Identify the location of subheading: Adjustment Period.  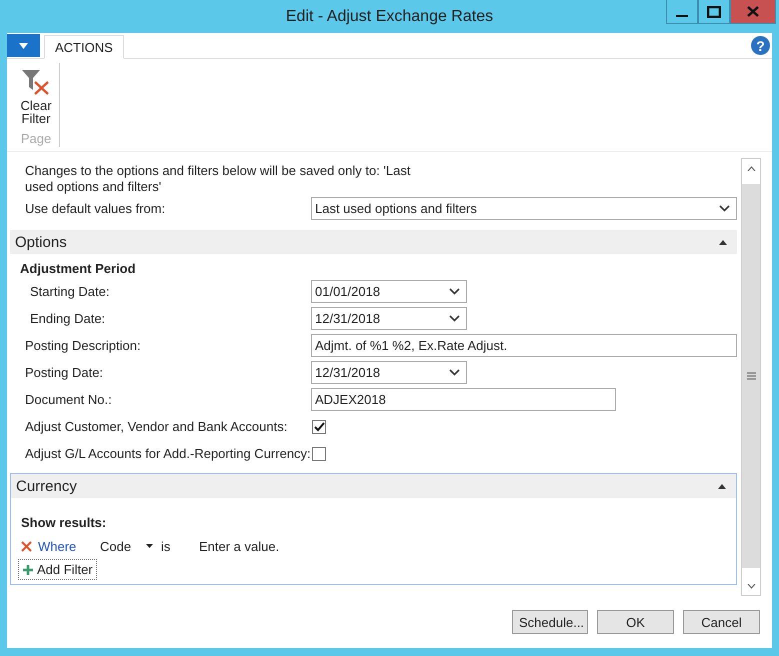
(78, 269).